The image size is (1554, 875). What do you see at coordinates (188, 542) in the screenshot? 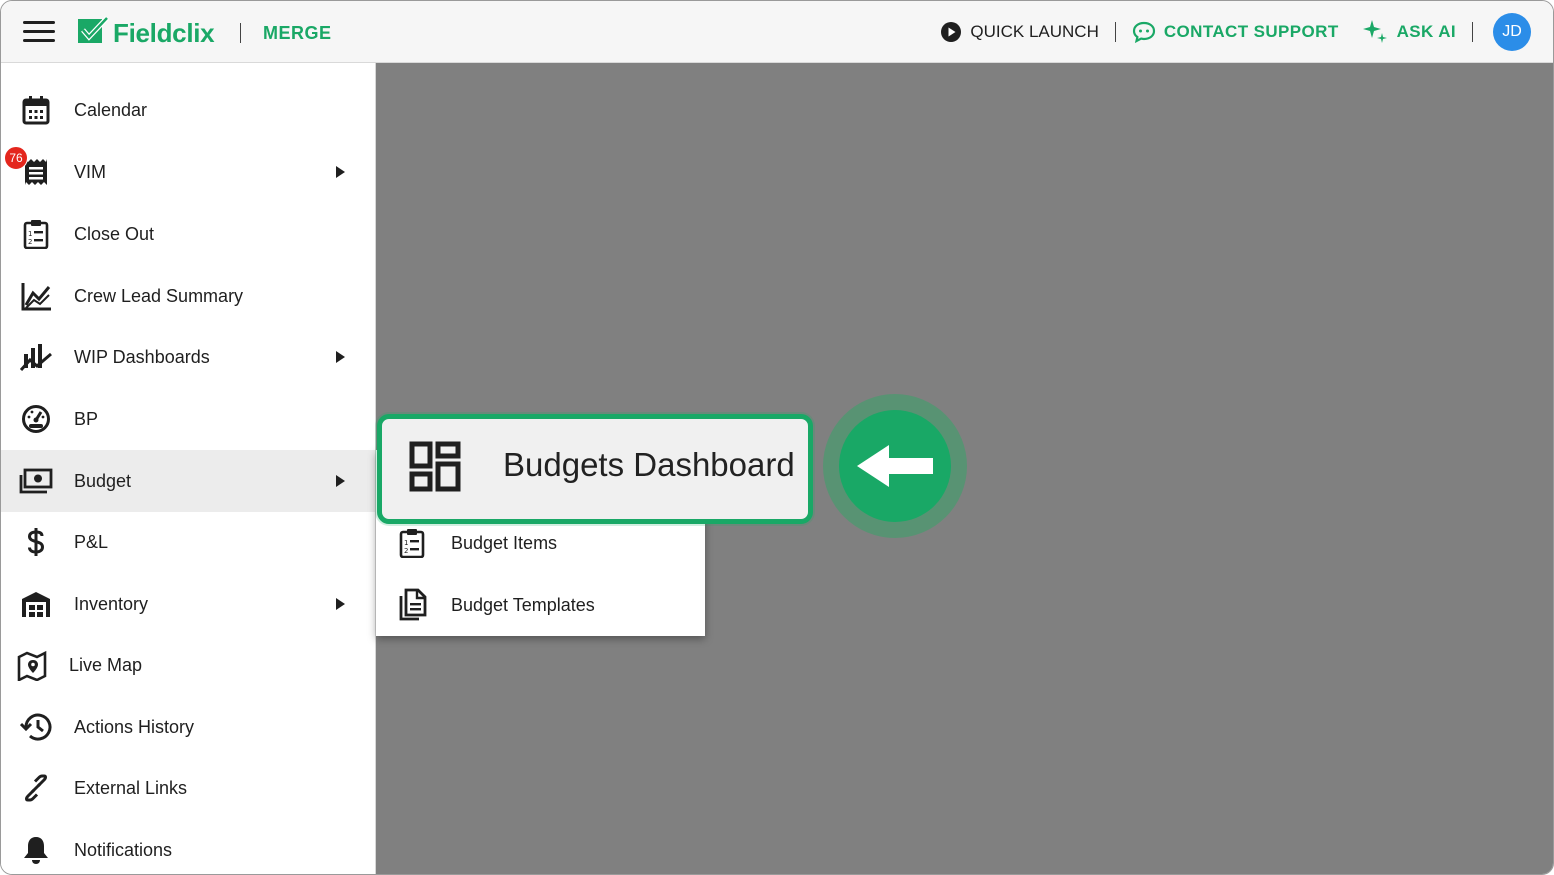
I see `sidebar-item-pnl: P&L` at bounding box center [188, 542].